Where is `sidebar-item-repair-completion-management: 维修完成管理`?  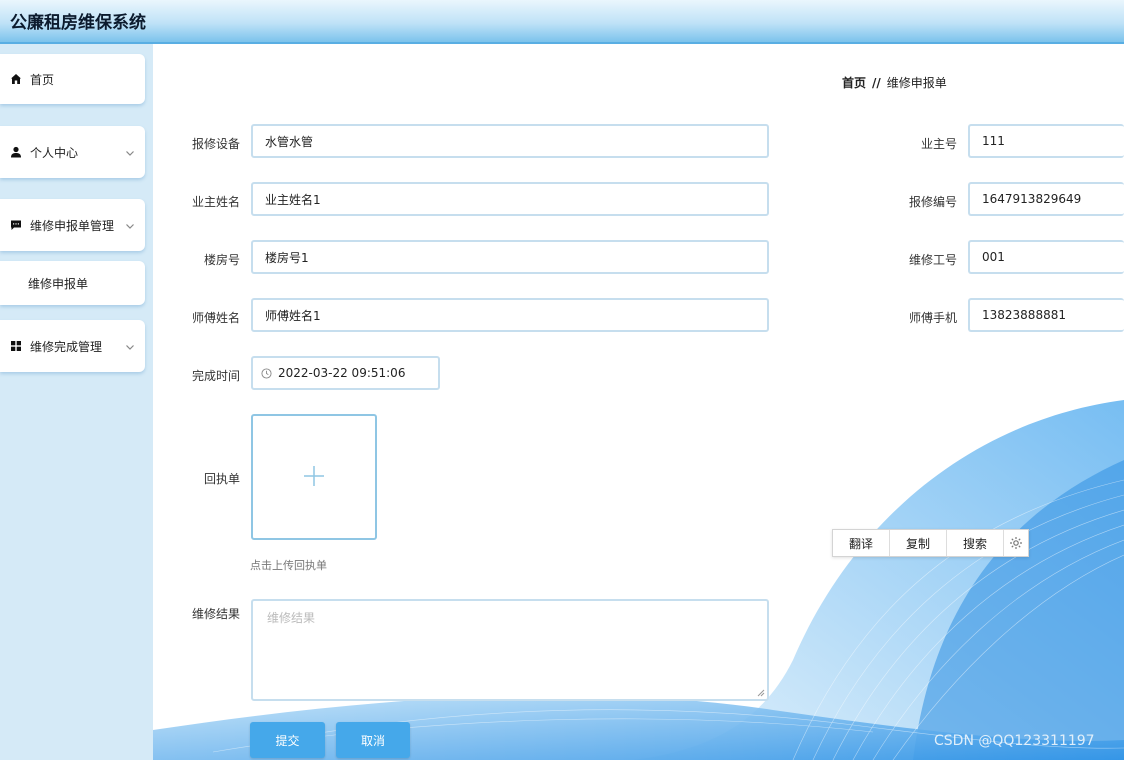 sidebar-item-repair-completion-management: 维修完成管理 is located at coordinates (72, 346).